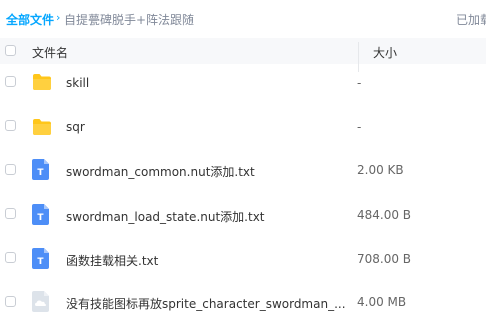 The height and width of the screenshot is (324, 486). Describe the element at coordinates (384, 215) in the screenshot. I see `file-size: 484.00 B` at that location.